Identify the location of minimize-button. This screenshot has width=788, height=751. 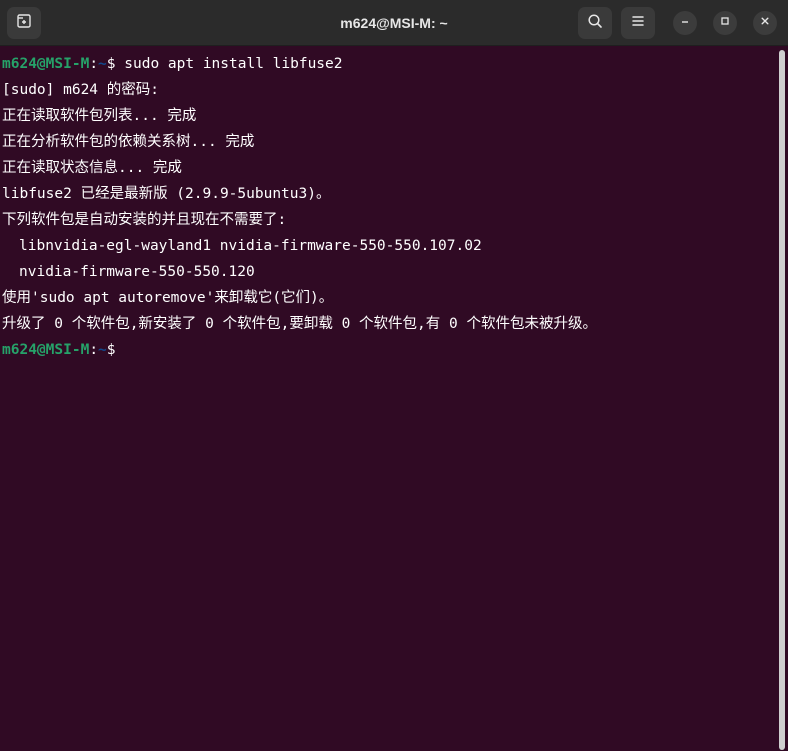
(685, 23).